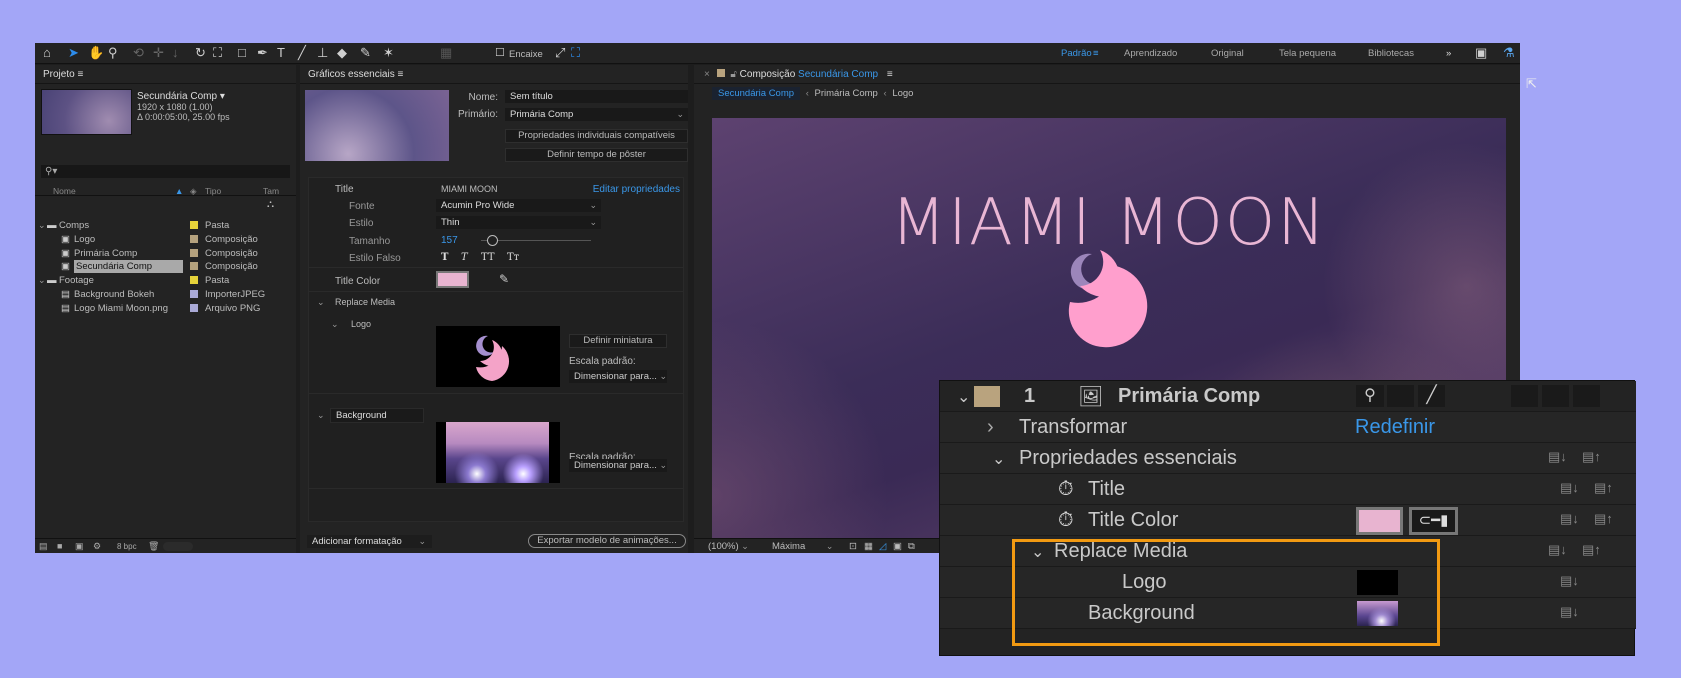 The image size is (1681, 678). What do you see at coordinates (1379, 521) in the screenshot?
I see `title-color-swatch` at bounding box center [1379, 521].